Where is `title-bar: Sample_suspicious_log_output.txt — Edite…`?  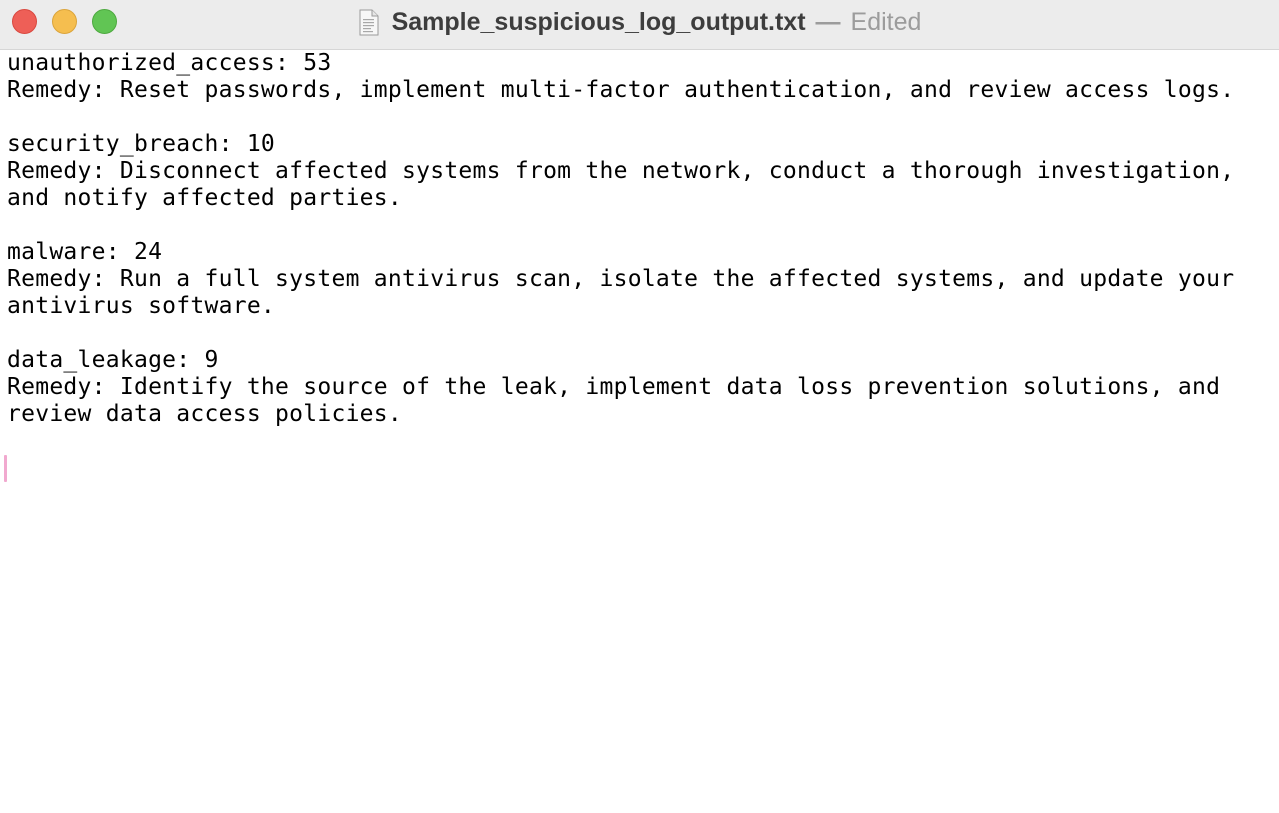 title-bar: Sample_suspicious_log_output.txt — Edite… is located at coordinates (639, 25).